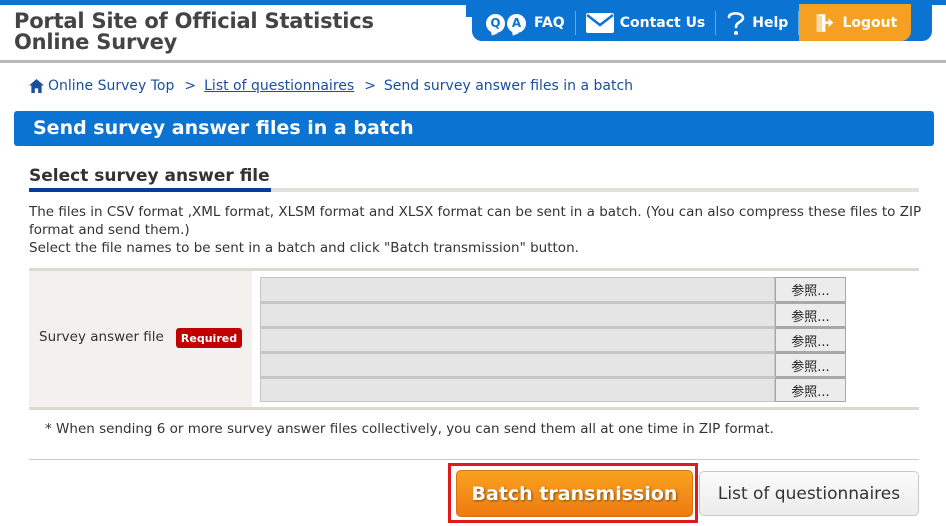 This screenshot has height=526, width=946. What do you see at coordinates (149, 176) in the screenshot?
I see `section-heading: Select survey answer file` at bounding box center [149, 176].